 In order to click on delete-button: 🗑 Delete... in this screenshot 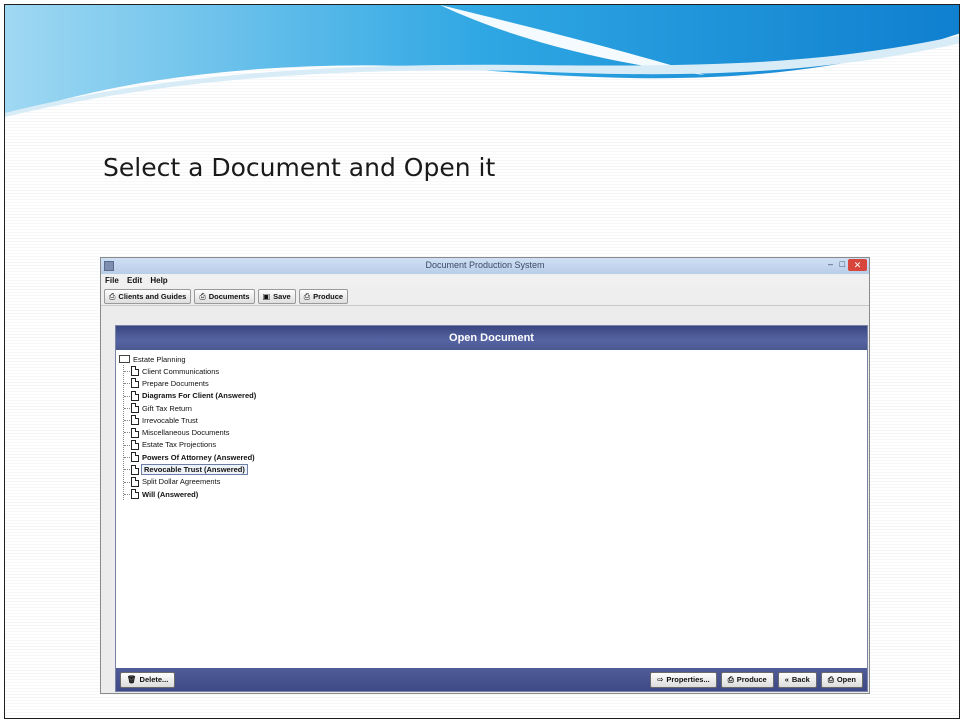, I will do `click(148, 679)`.